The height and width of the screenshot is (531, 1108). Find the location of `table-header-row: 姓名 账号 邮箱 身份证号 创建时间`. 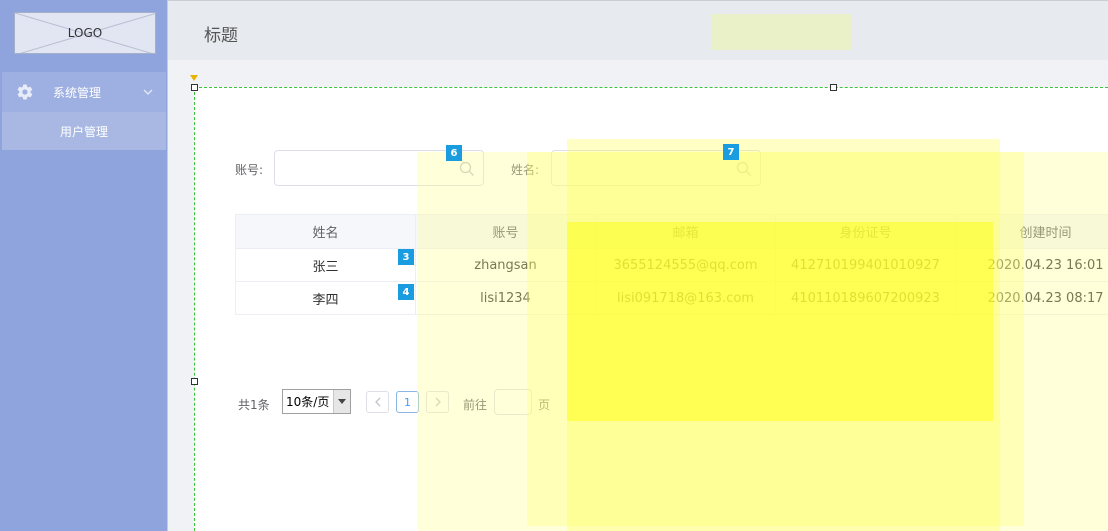

table-header-row: 姓名 账号 邮箱 身份证号 创建时间 is located at coordinates (671, 231).